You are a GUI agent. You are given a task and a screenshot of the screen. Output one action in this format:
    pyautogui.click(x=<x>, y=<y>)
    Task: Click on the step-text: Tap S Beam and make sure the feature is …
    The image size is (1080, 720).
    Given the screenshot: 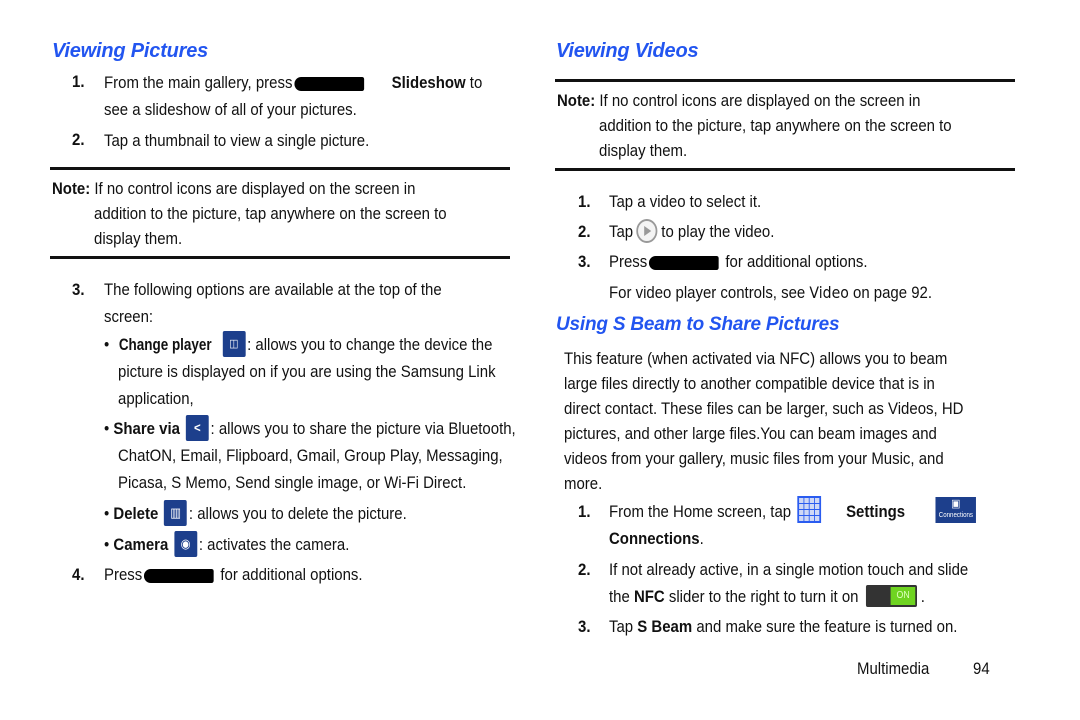 What is the action you would take?
    pyautogui.click(x=783, y=626)
    